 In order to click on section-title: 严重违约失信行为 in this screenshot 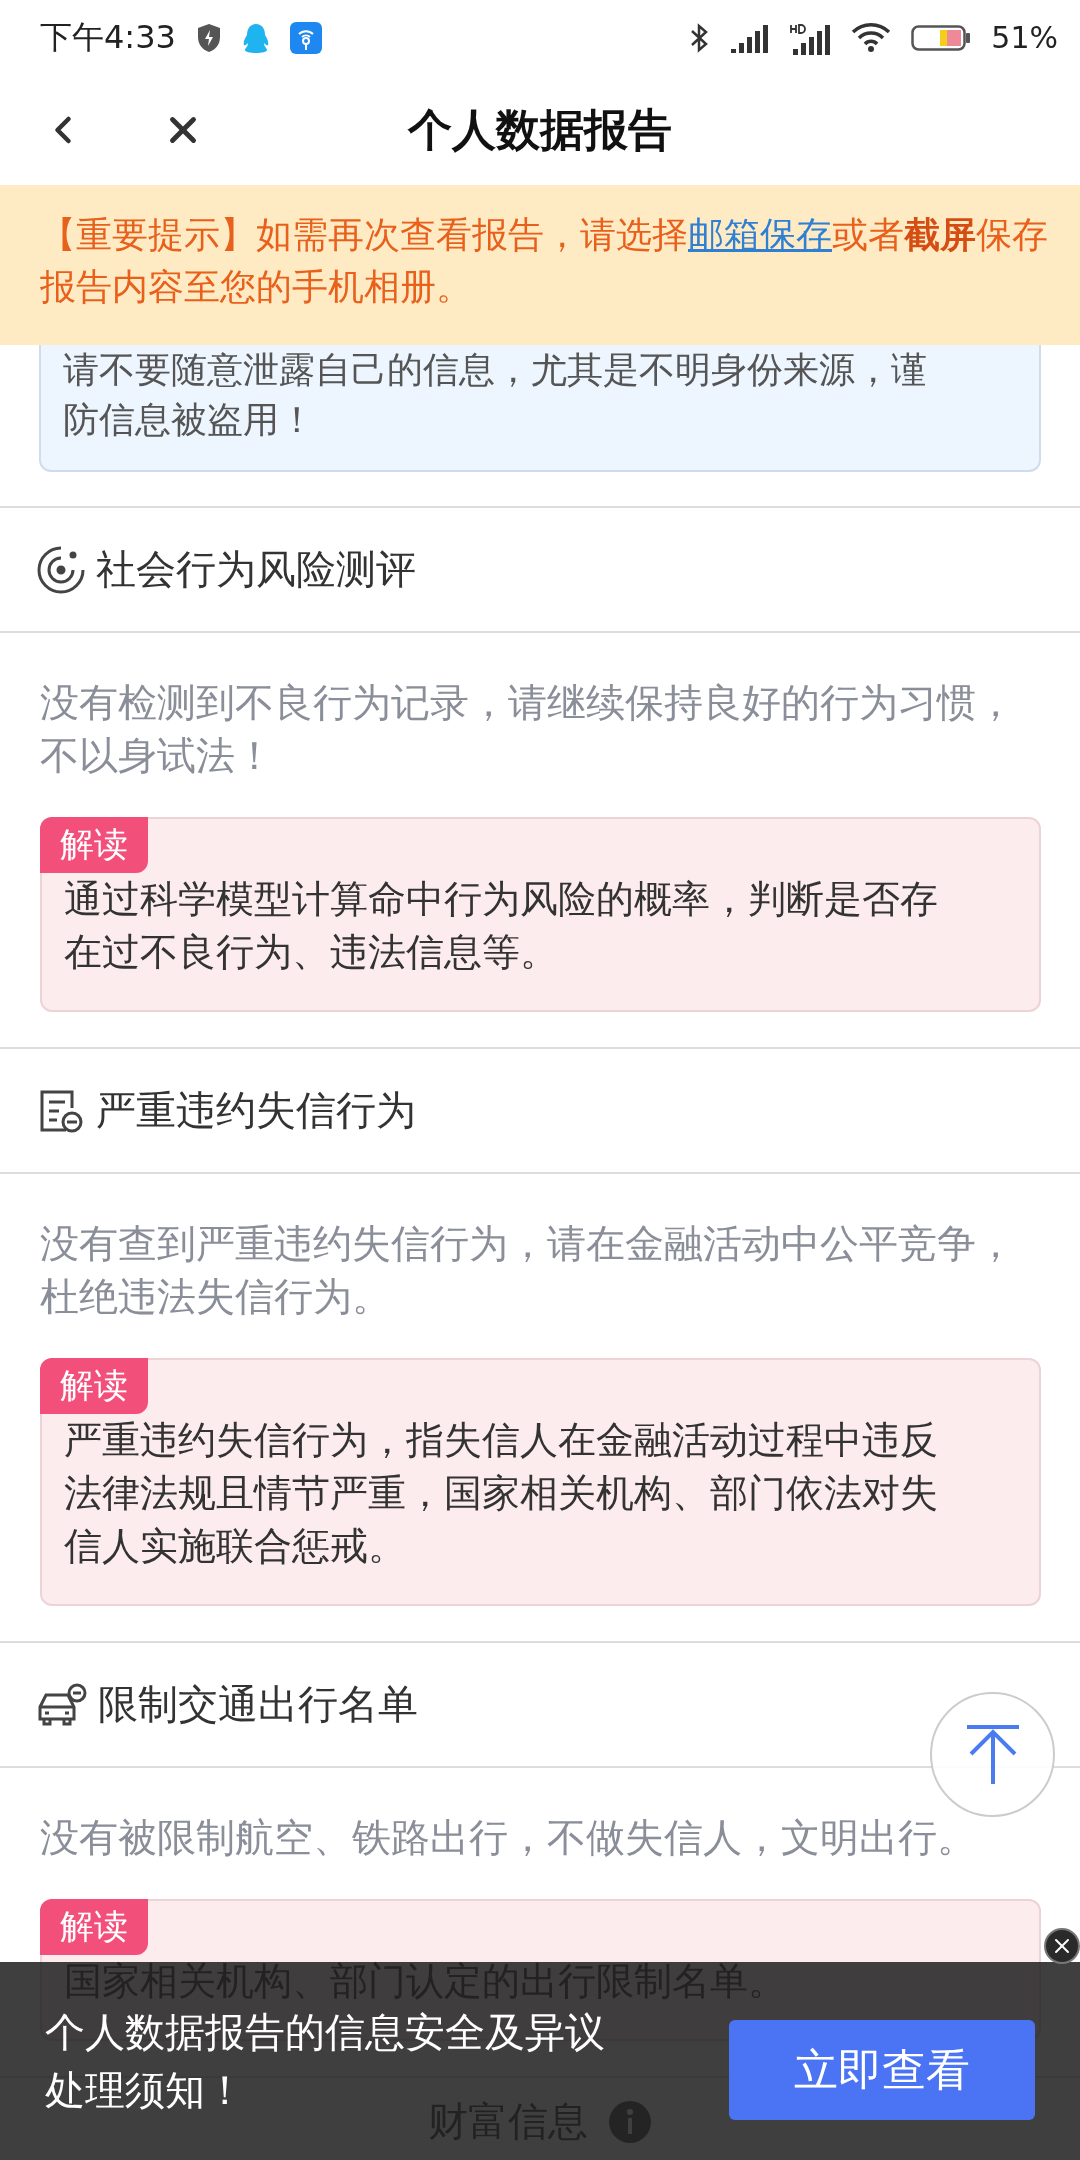, I will do `click(256, 1110)`.